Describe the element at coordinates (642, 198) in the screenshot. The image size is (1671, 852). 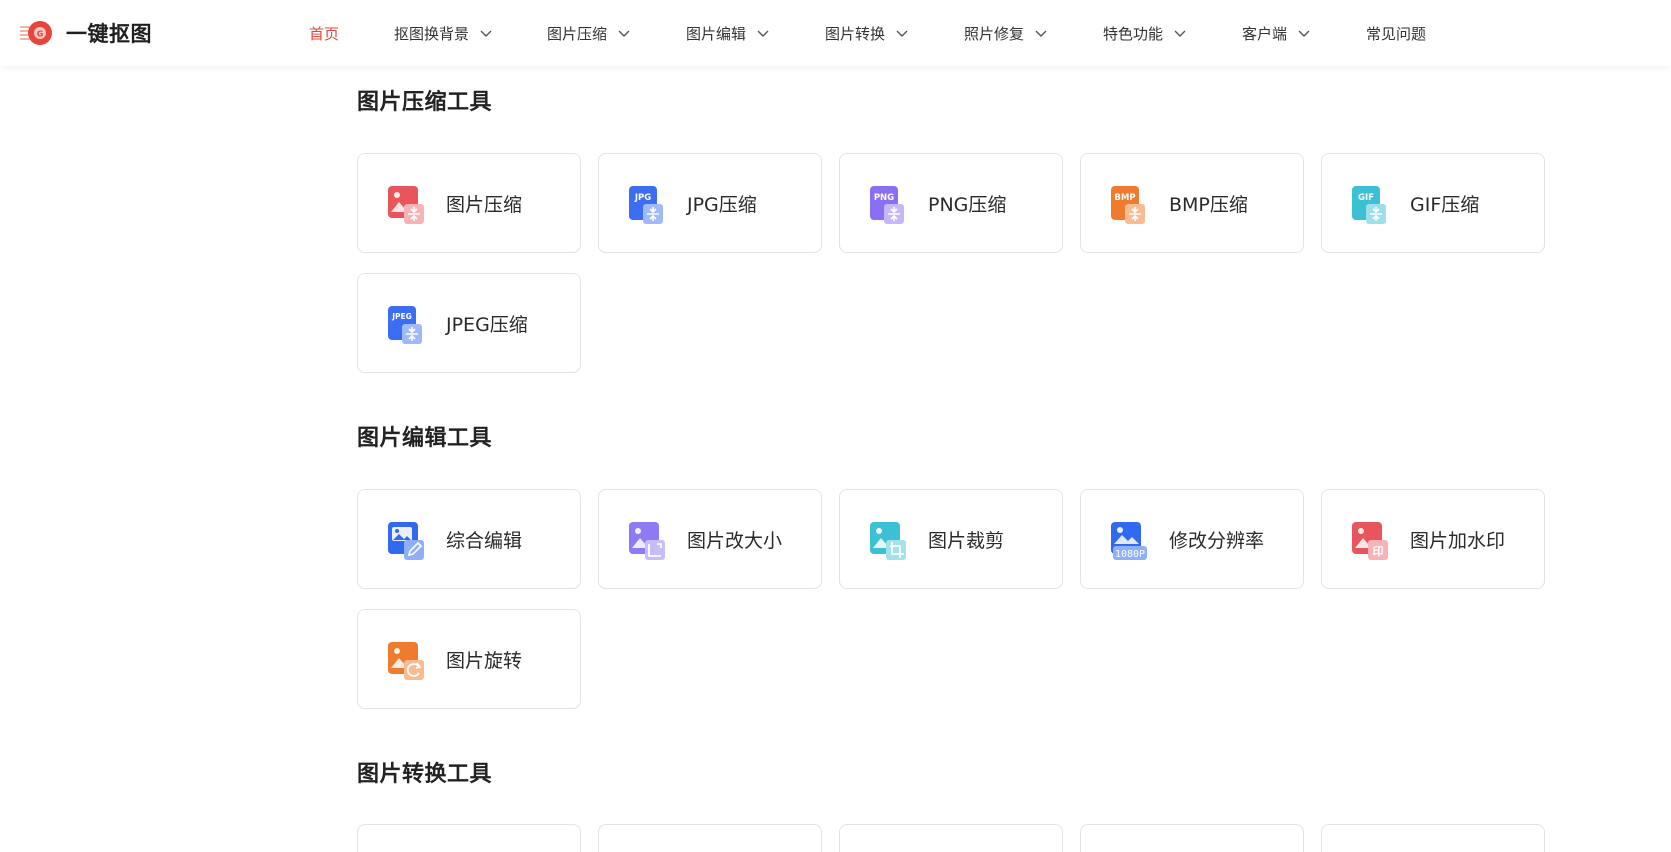
I see `icon-badge: JPG` at that location.